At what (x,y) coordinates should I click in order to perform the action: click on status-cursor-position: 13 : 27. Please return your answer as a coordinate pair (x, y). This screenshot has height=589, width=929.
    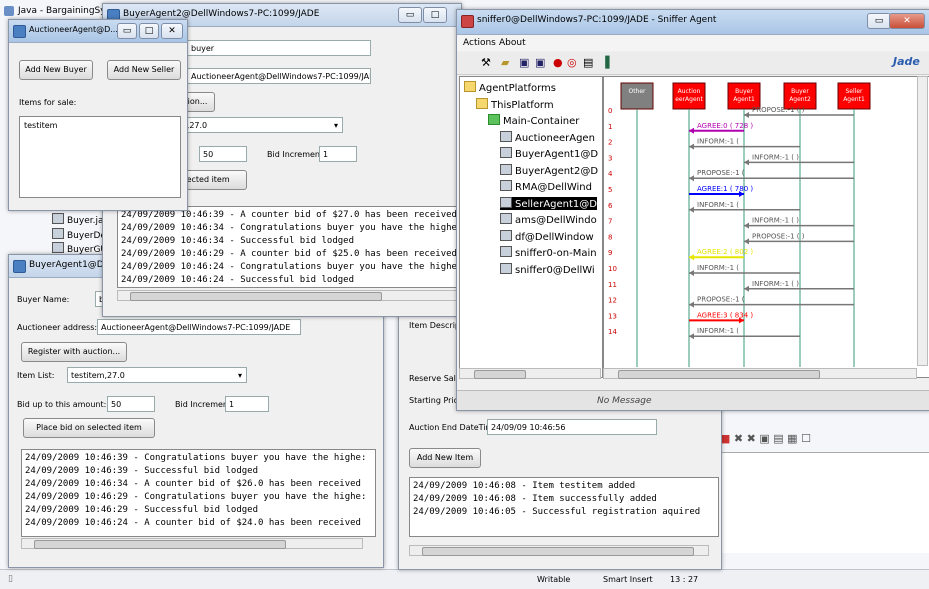
    Looking at the image, I should click on (684, 579).